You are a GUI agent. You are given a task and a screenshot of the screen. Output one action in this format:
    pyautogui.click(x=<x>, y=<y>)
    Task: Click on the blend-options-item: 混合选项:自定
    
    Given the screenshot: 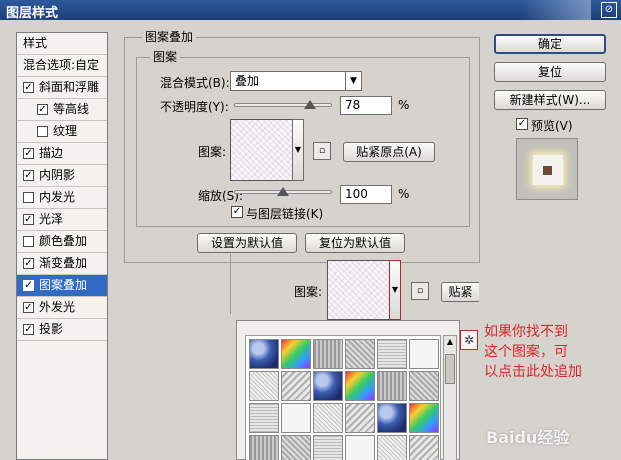 What is the action you would take?
    pyautogui.click(x=62, y=66)
    